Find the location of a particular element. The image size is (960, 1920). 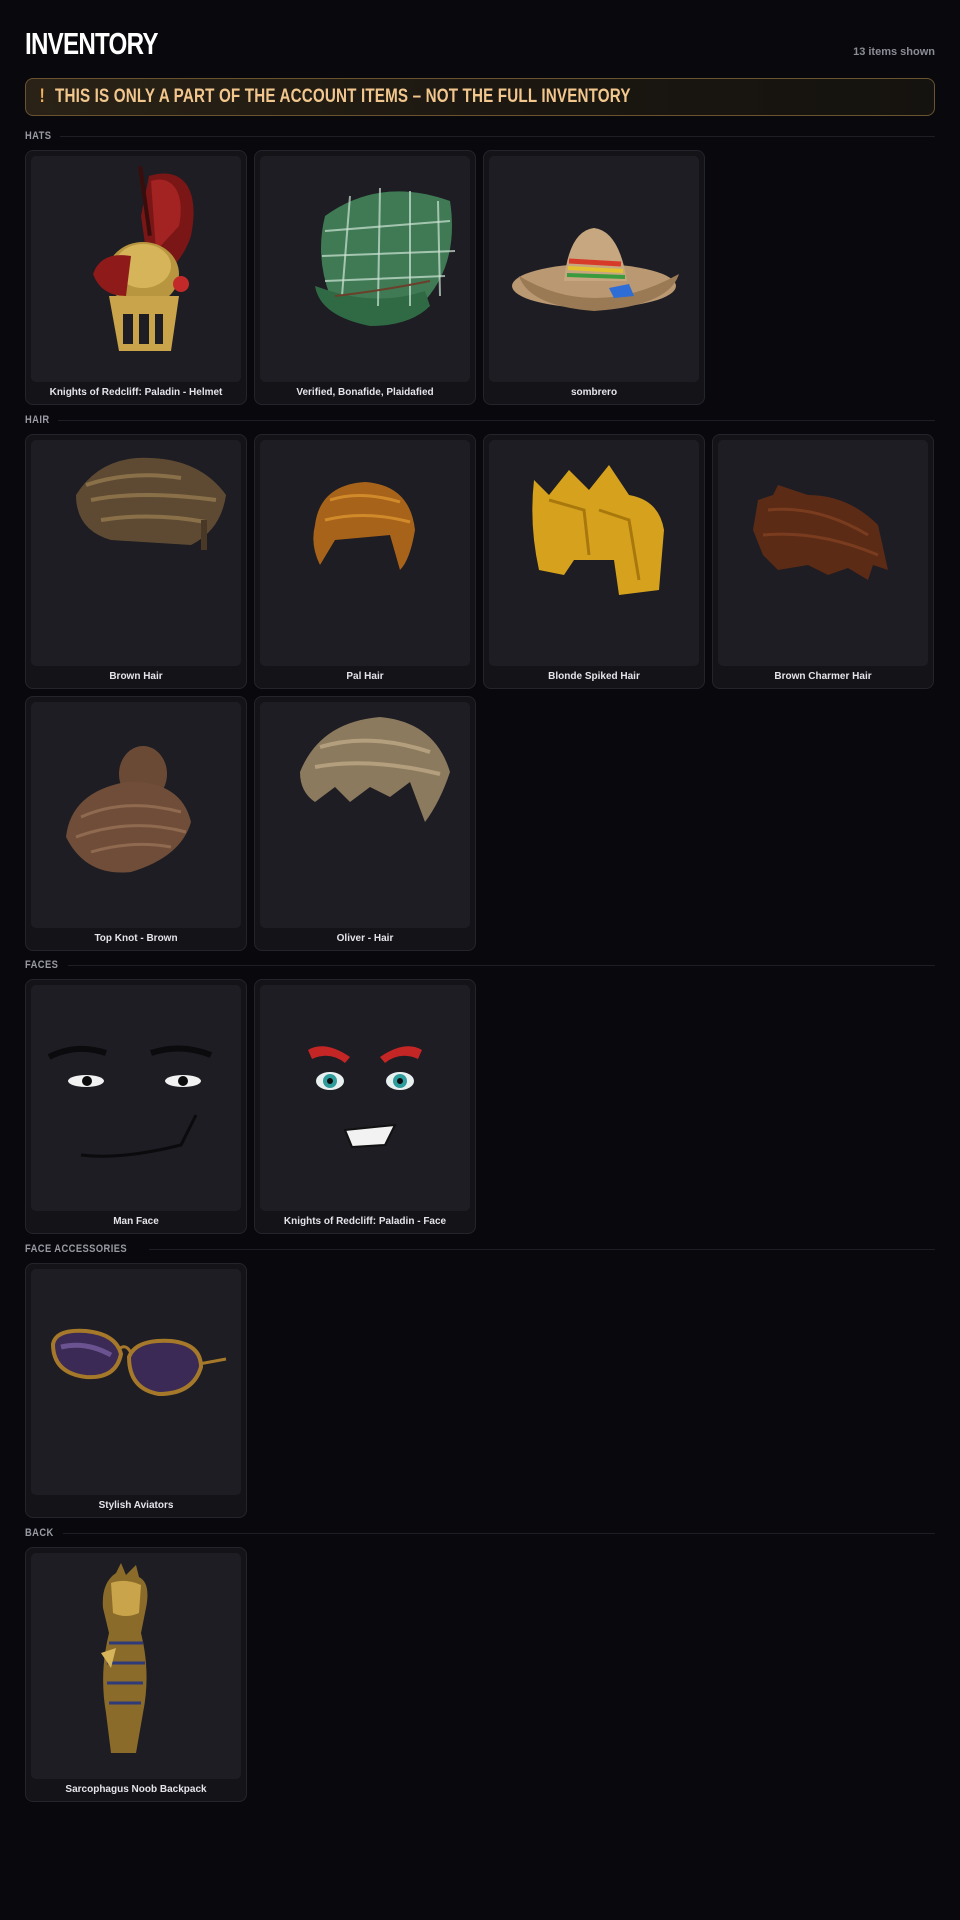

item-card: Man Face is located at coordinates (136, 1106).